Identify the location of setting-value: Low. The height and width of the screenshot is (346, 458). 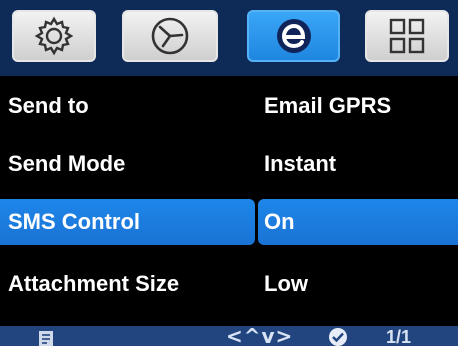
(286, 283).